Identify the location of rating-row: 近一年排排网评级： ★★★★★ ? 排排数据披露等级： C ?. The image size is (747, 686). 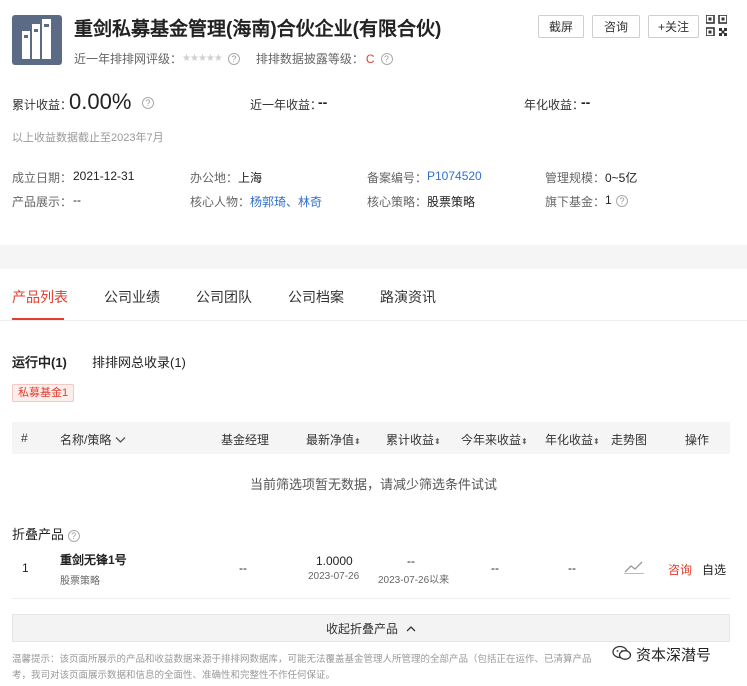
(233, 58).